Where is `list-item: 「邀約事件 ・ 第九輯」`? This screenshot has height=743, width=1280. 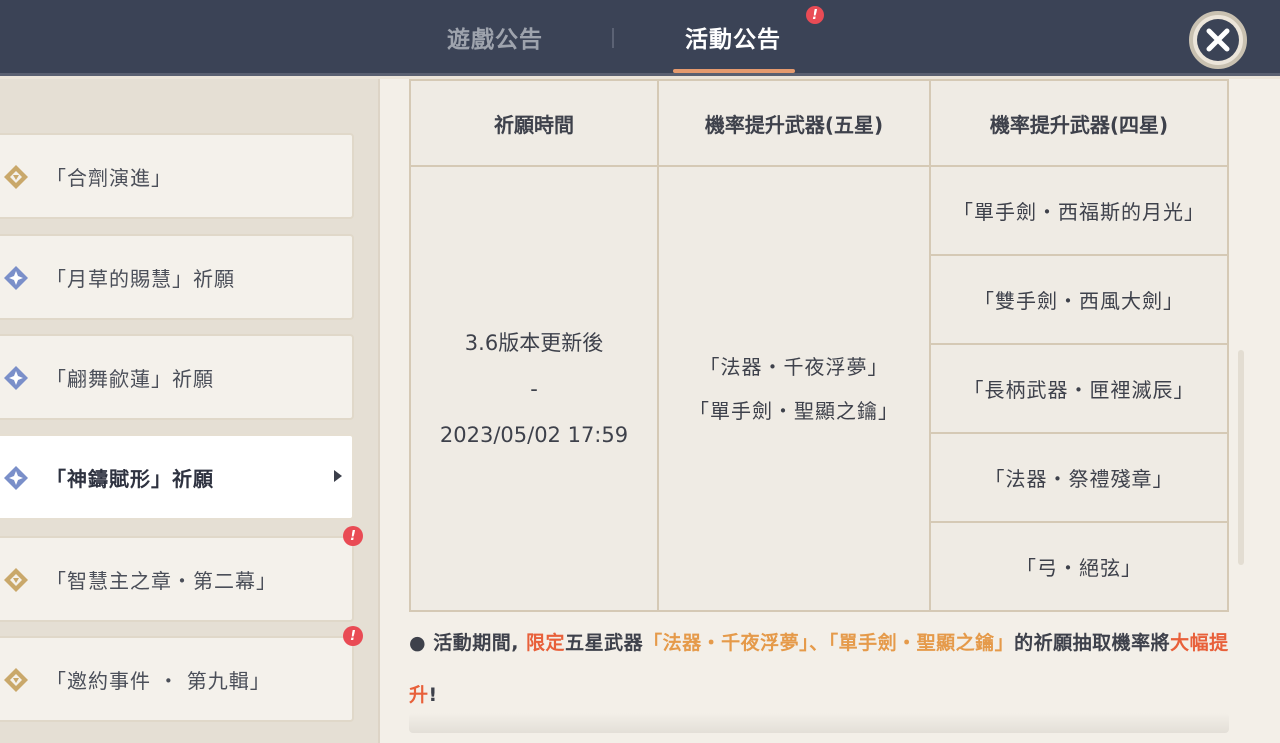 list-item: 「邀約事件 ・ 第九輯」 is located at coordinates (177, 679).